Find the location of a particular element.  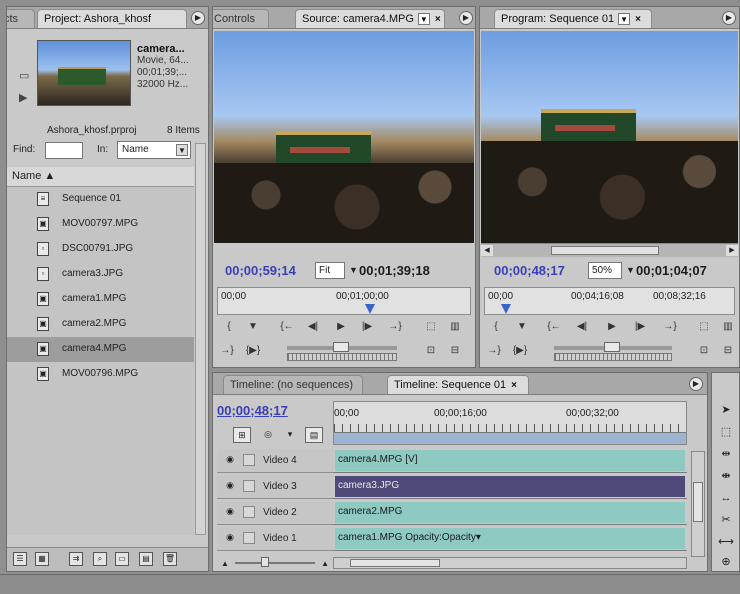

ripple-edit-tool-icon: ⇹ is located at coordinates (726, 454).